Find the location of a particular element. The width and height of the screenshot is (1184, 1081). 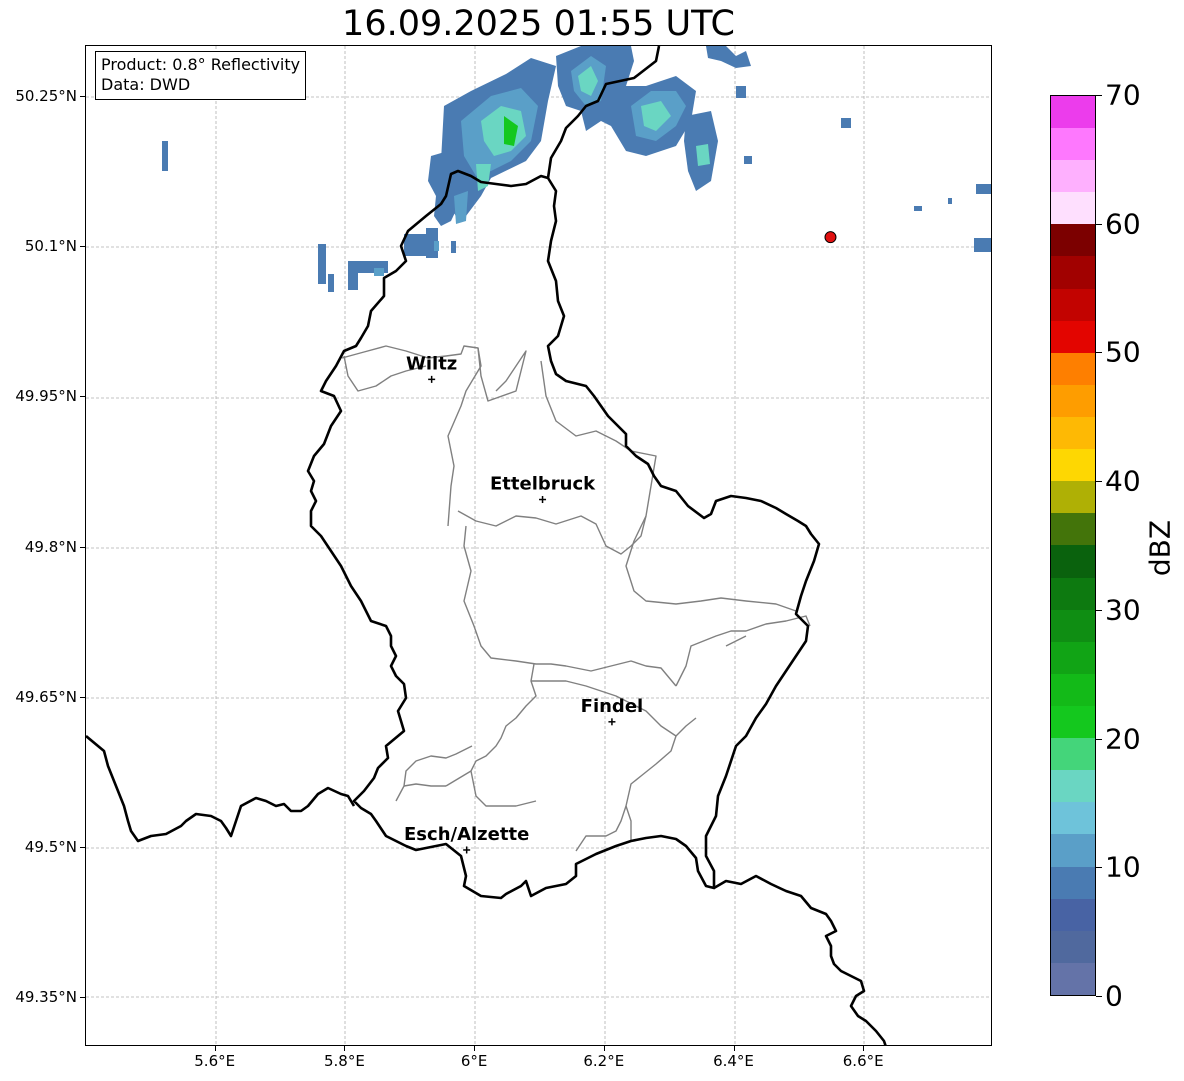

city-findel: Findel is located at coordinates (612, 711).